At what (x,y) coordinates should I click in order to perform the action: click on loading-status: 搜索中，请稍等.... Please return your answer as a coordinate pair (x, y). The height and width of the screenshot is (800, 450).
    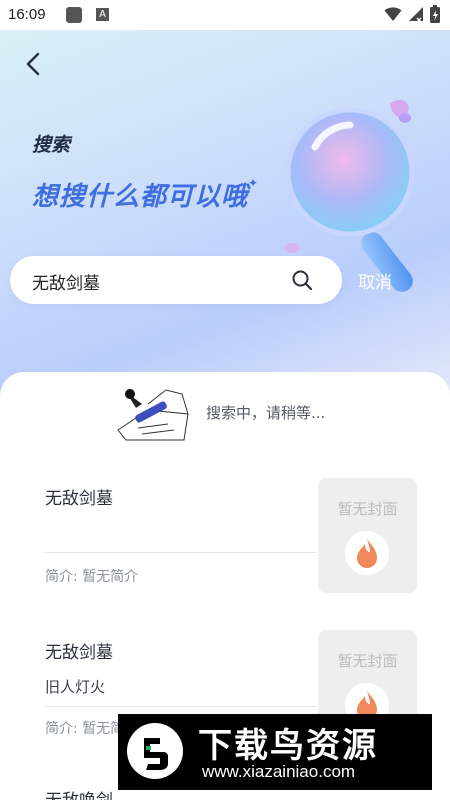
    Looking at the image, I should click on (266, 413).